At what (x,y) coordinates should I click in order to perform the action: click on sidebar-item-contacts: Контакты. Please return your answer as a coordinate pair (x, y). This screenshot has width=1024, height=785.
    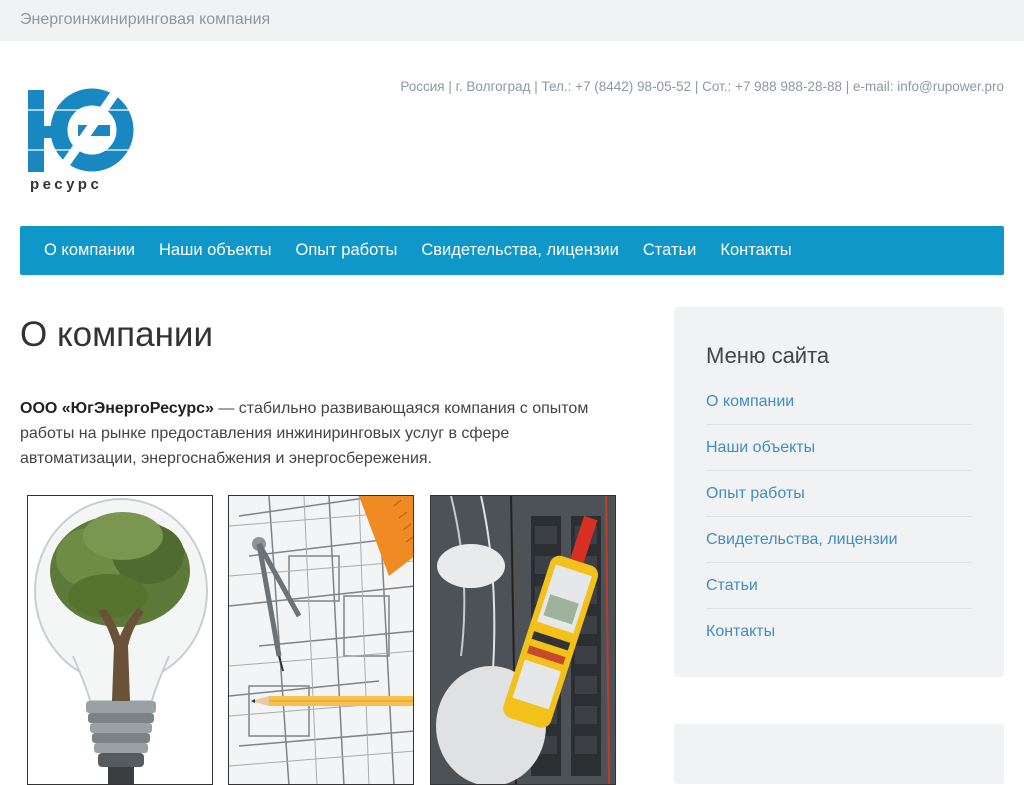
    Looking at the image, I should click on (839, 631).